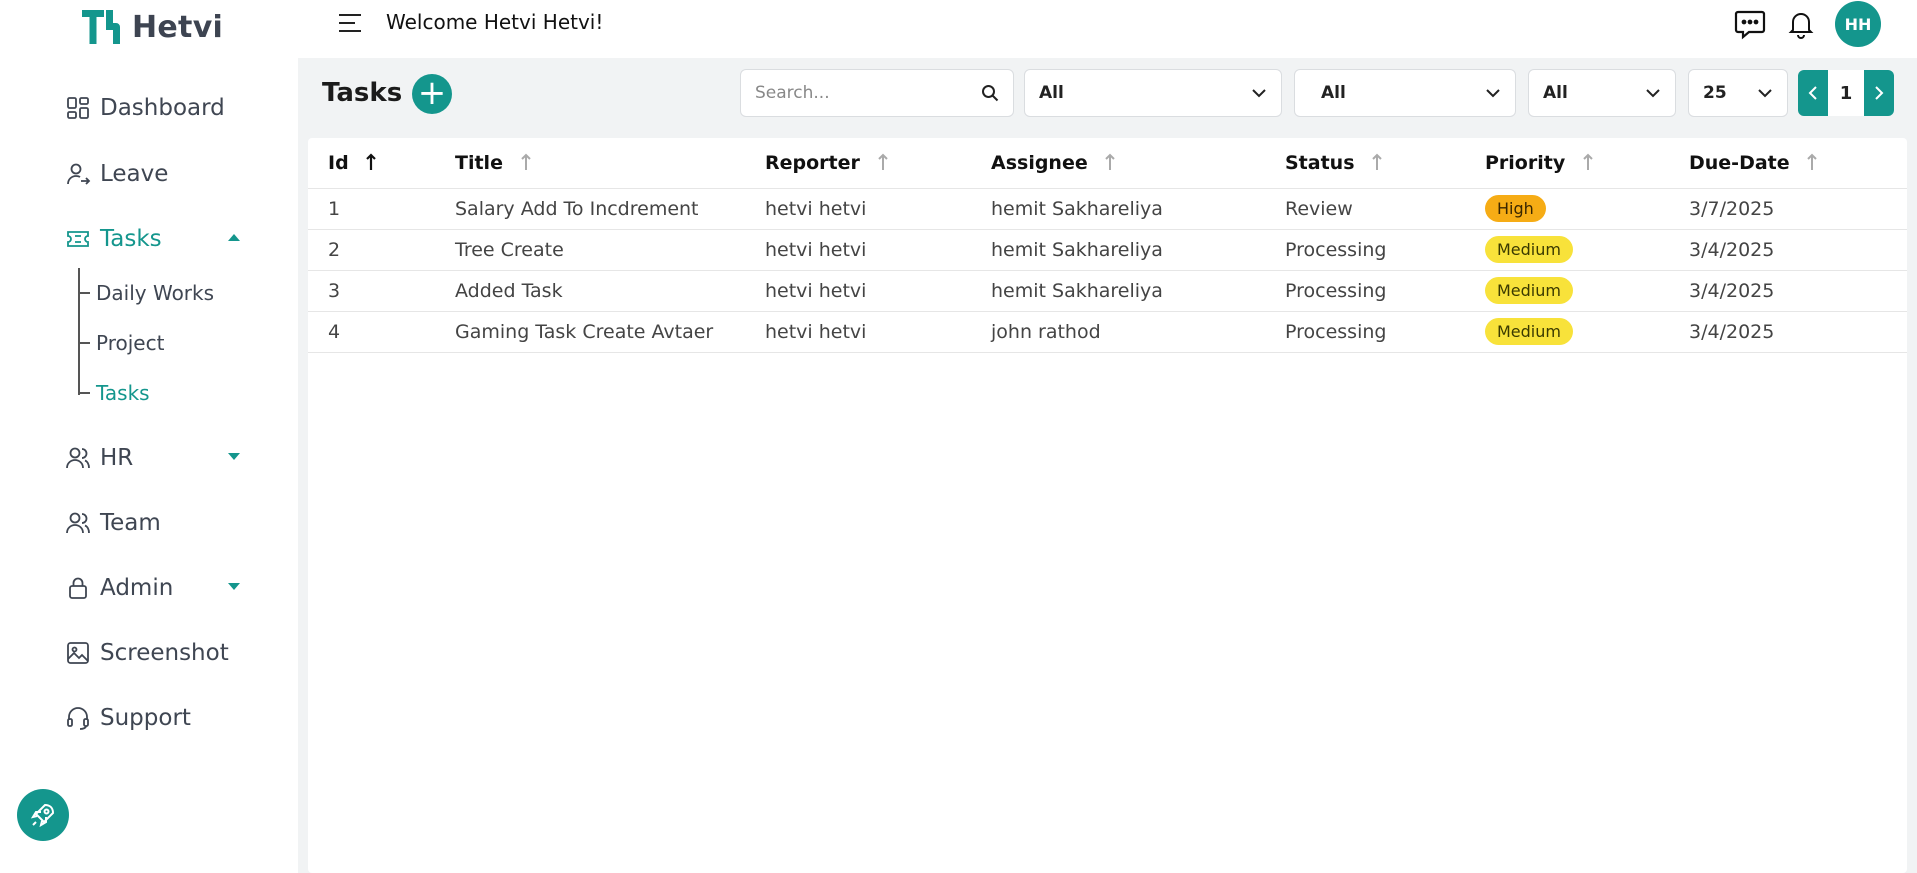 This screenshot has width=1917, height=873. Describe the element at coordinates (351, 23) in the screenshot. I see `hamburger-menu-icon` at that location.